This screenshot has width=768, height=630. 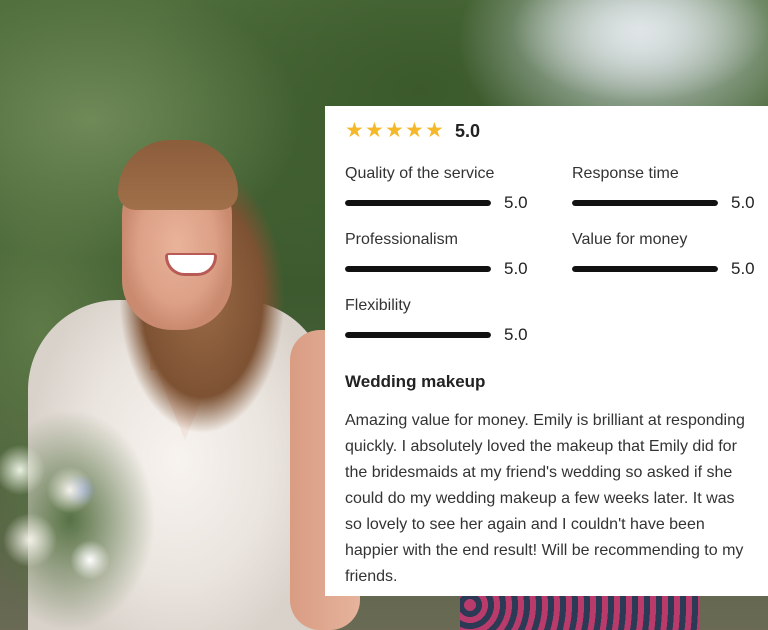 I want to click on category-value-for-money: Value for money 5.0, so click(x=667, y=254).